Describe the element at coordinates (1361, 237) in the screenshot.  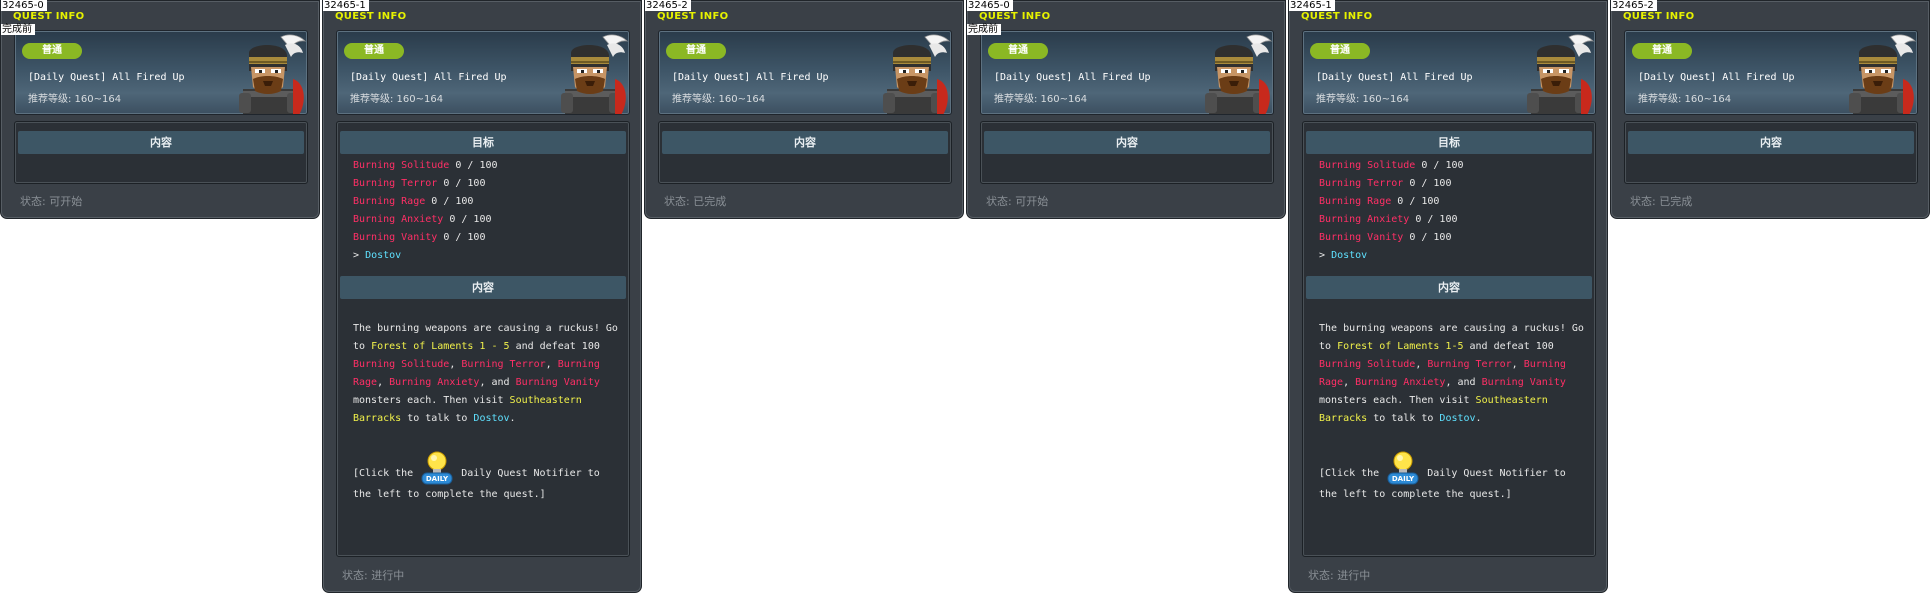
I see `goal-mob-name: Burning Vanity` at that location.